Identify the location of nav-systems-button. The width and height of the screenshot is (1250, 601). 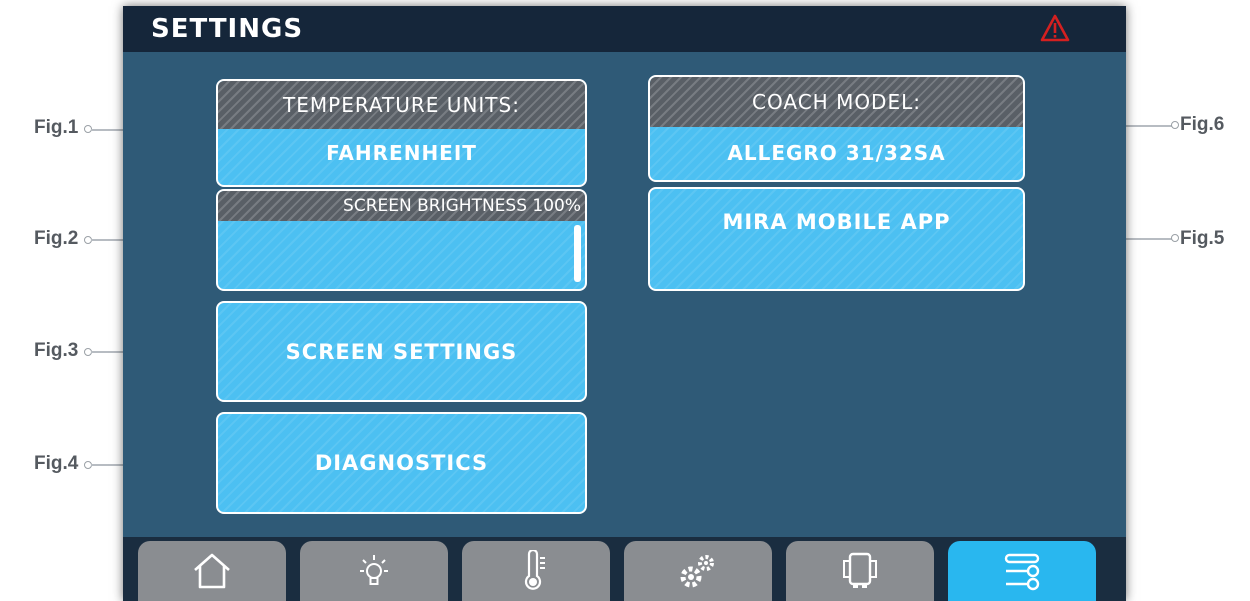
(698, 571).